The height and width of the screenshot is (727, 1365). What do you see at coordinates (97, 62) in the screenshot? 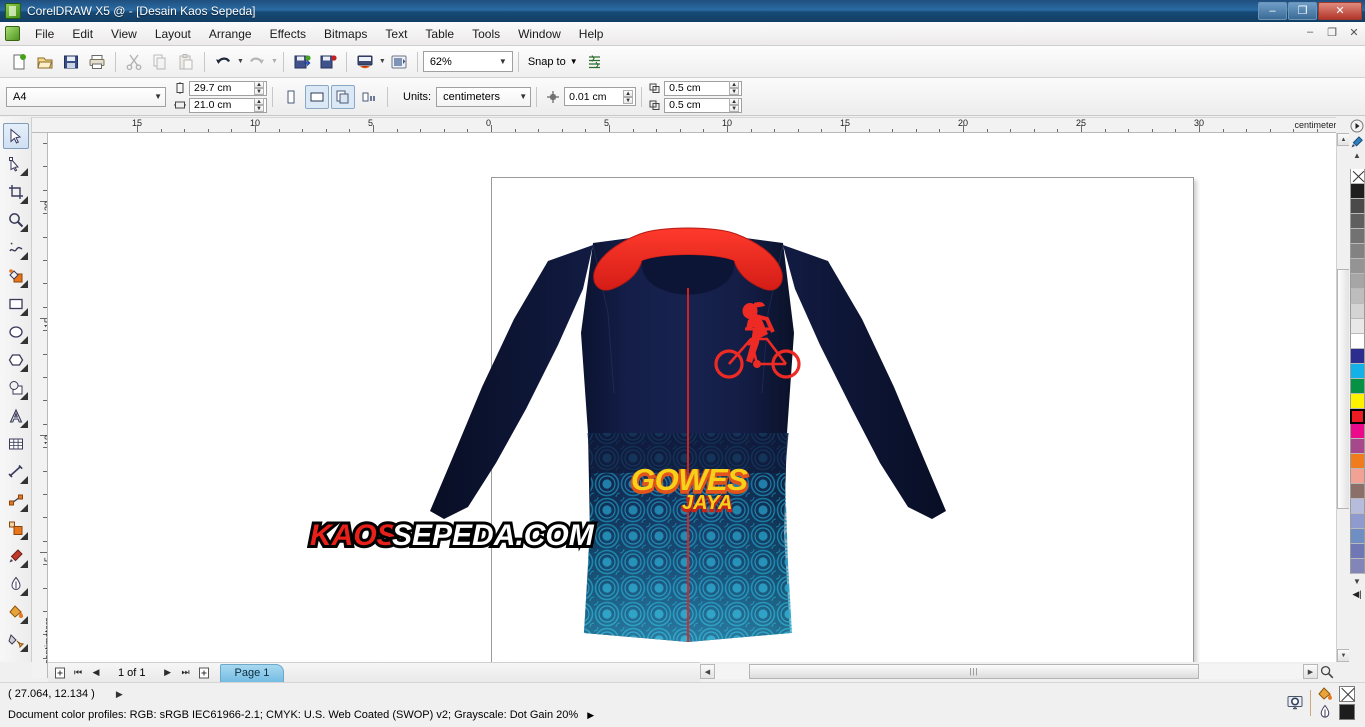
I see `print-button` at bounding box center [97, 62].